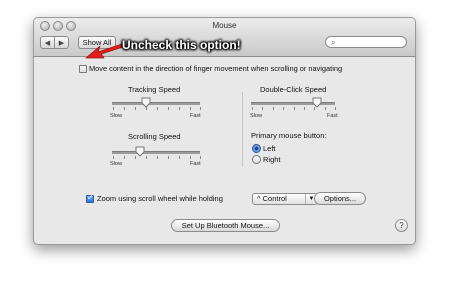 The height and width of the screenshot is (289, 450). Describe the element at coordinates (156, 103) in the screenshot. I see `tracking-speed-track` at that location.